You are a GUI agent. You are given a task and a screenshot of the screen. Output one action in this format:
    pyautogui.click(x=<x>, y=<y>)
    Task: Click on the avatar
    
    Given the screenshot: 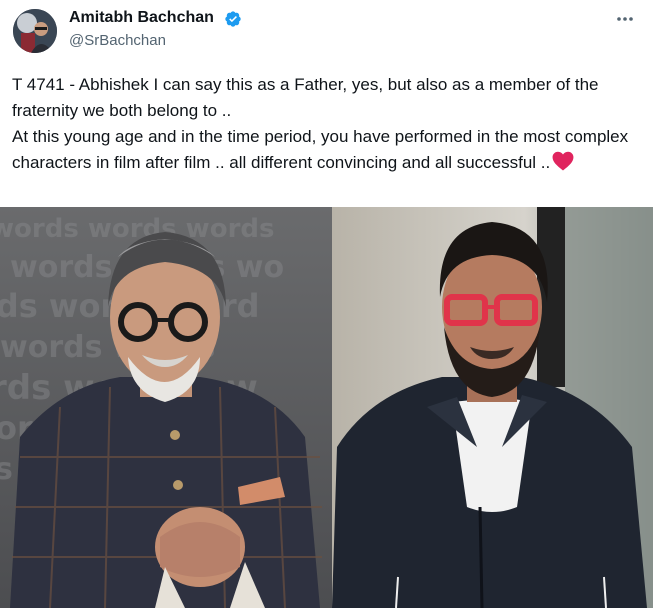 What is the action you would take?
    pyautogui.click(x=35, y=31)
    